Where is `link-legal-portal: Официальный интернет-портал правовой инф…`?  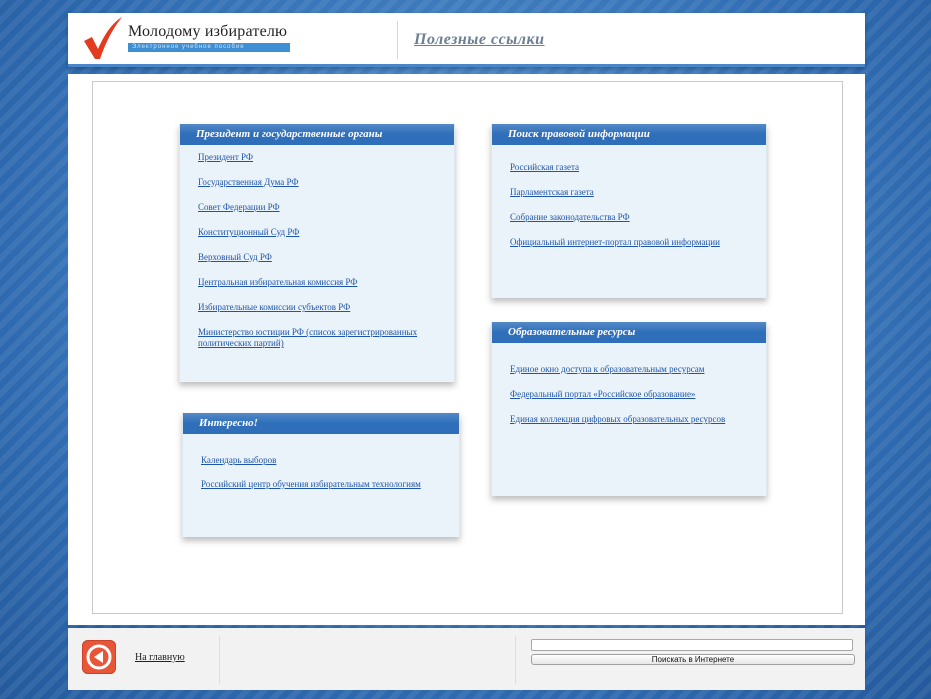 link-legal-portal: Официальный интернет-портал правовой инф… is located at coordinates (631, 242).